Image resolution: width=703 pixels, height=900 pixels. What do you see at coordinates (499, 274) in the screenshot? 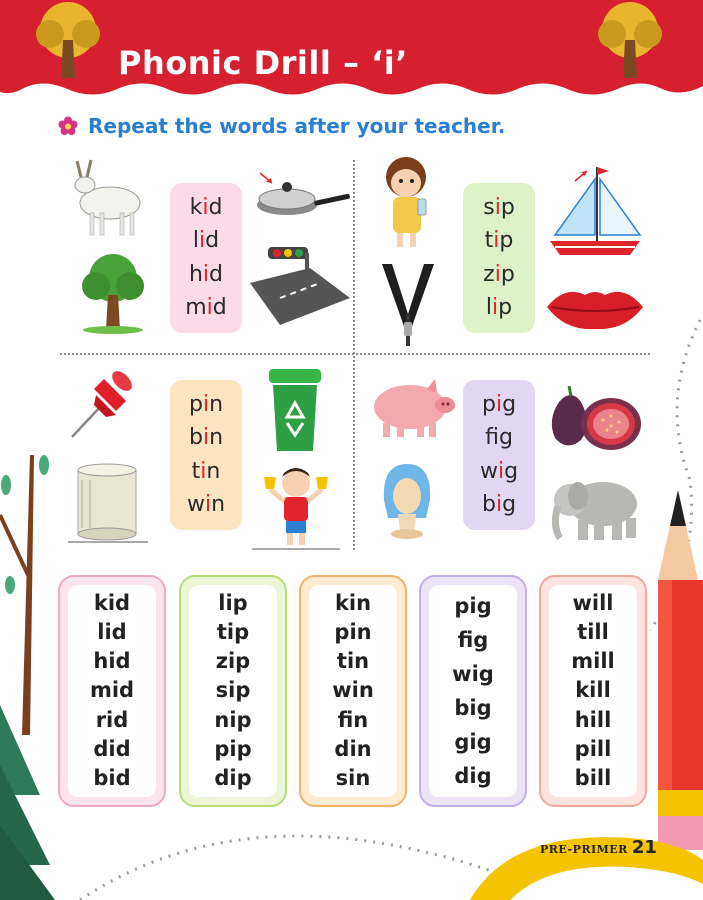
I see `word: zip` at bounding box center [499, 274].